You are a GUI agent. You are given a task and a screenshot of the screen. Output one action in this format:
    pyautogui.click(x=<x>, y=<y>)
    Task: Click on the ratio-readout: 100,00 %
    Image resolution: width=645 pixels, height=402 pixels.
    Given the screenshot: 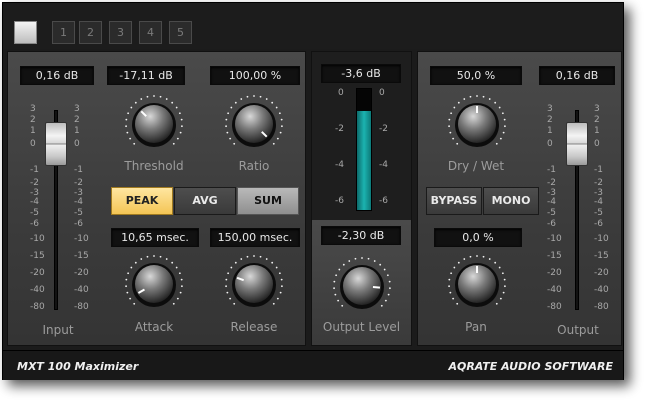 What is the action you would take?
    pyautogui.click(x=255, y=75)
    